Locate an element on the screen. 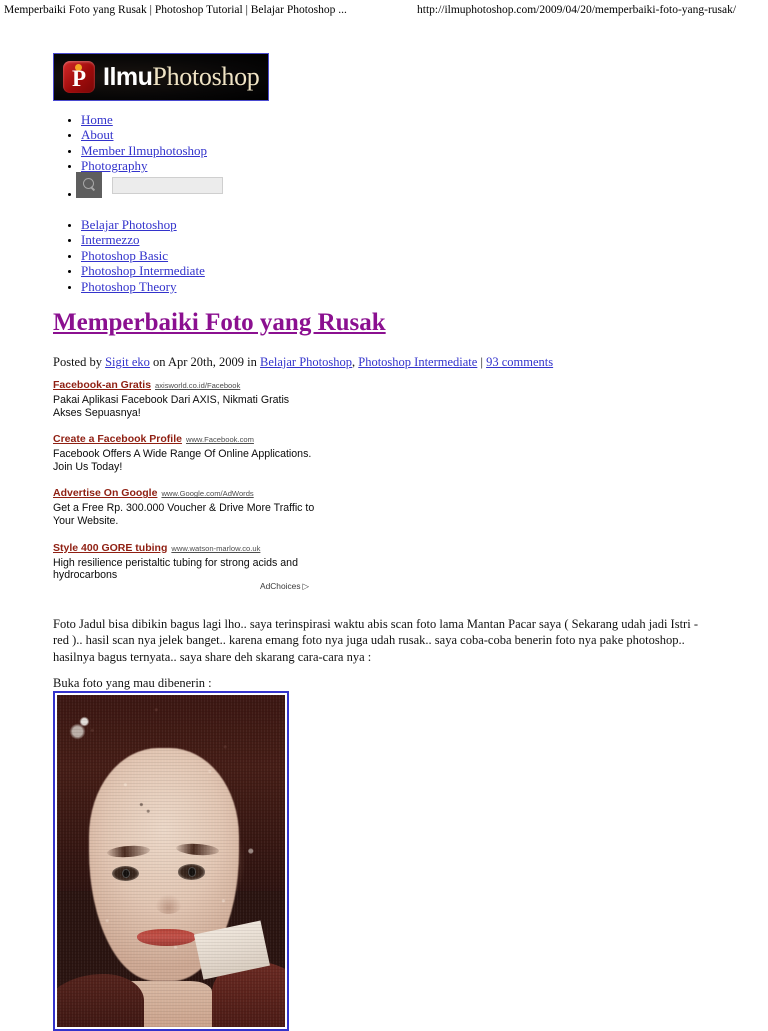 Image resolution: width=768 pixels, height=1031 pixels. nav-item-photoshop-theory: Photoshop Theory is located at coordinates (143, 286).